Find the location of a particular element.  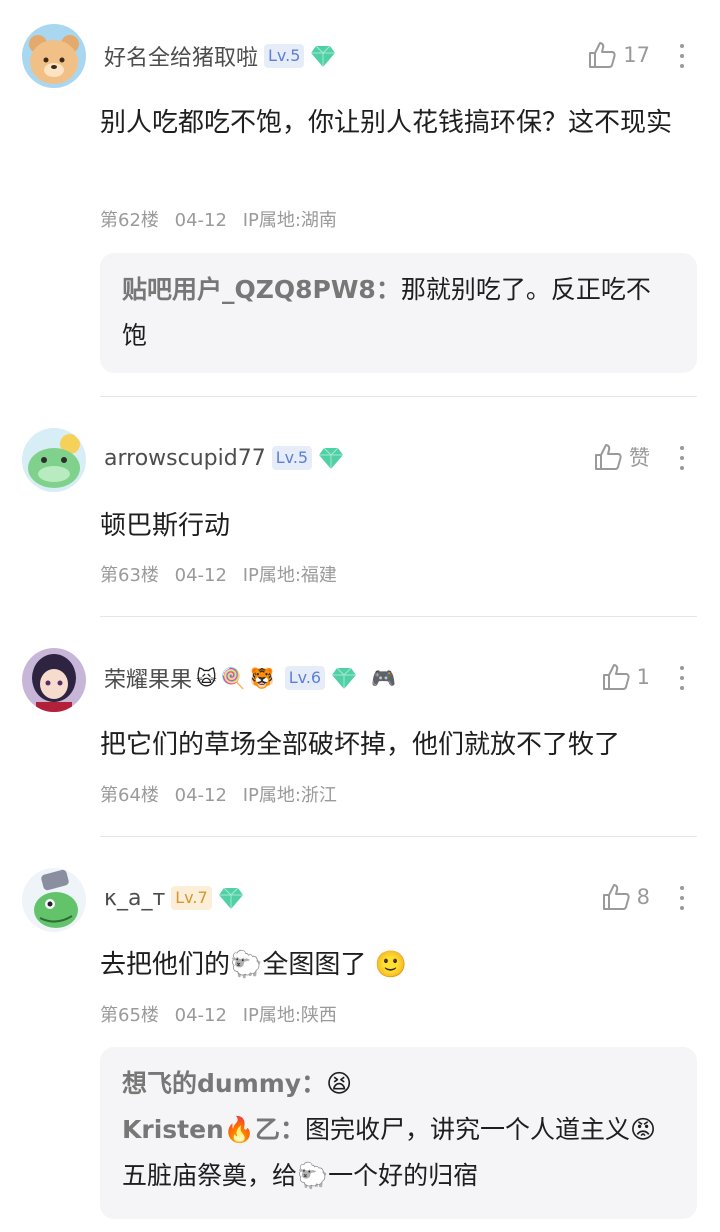

like-label: 赞 is located at coordinates (639, 458).